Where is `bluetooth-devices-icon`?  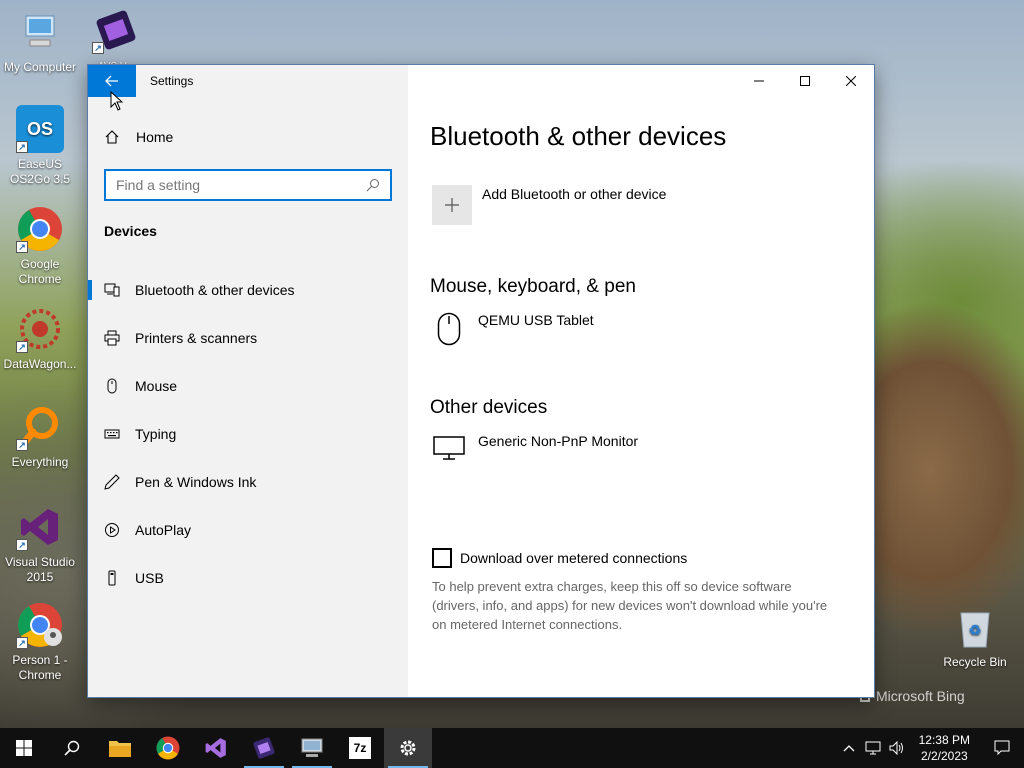
bluetooth-devices-icon is located at coordinates (112, 290).